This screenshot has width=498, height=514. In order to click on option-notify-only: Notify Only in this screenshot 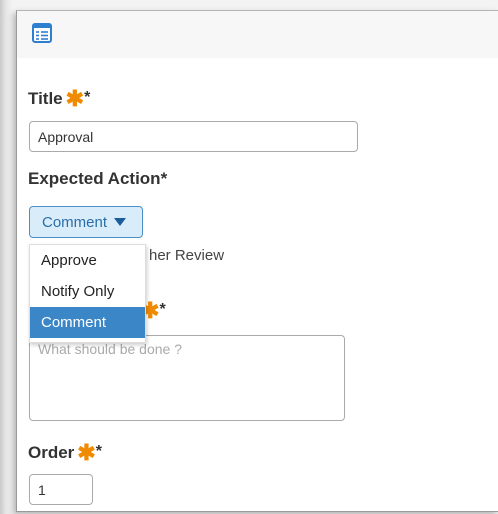, I will do `click(87, 291)`.